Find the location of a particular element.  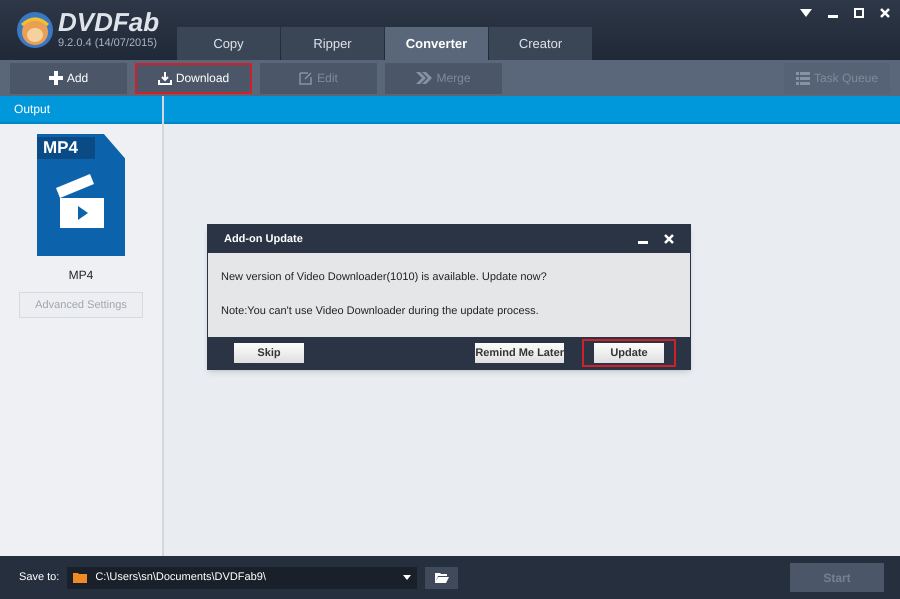

caret-icon is located at coordinates (407, 577).